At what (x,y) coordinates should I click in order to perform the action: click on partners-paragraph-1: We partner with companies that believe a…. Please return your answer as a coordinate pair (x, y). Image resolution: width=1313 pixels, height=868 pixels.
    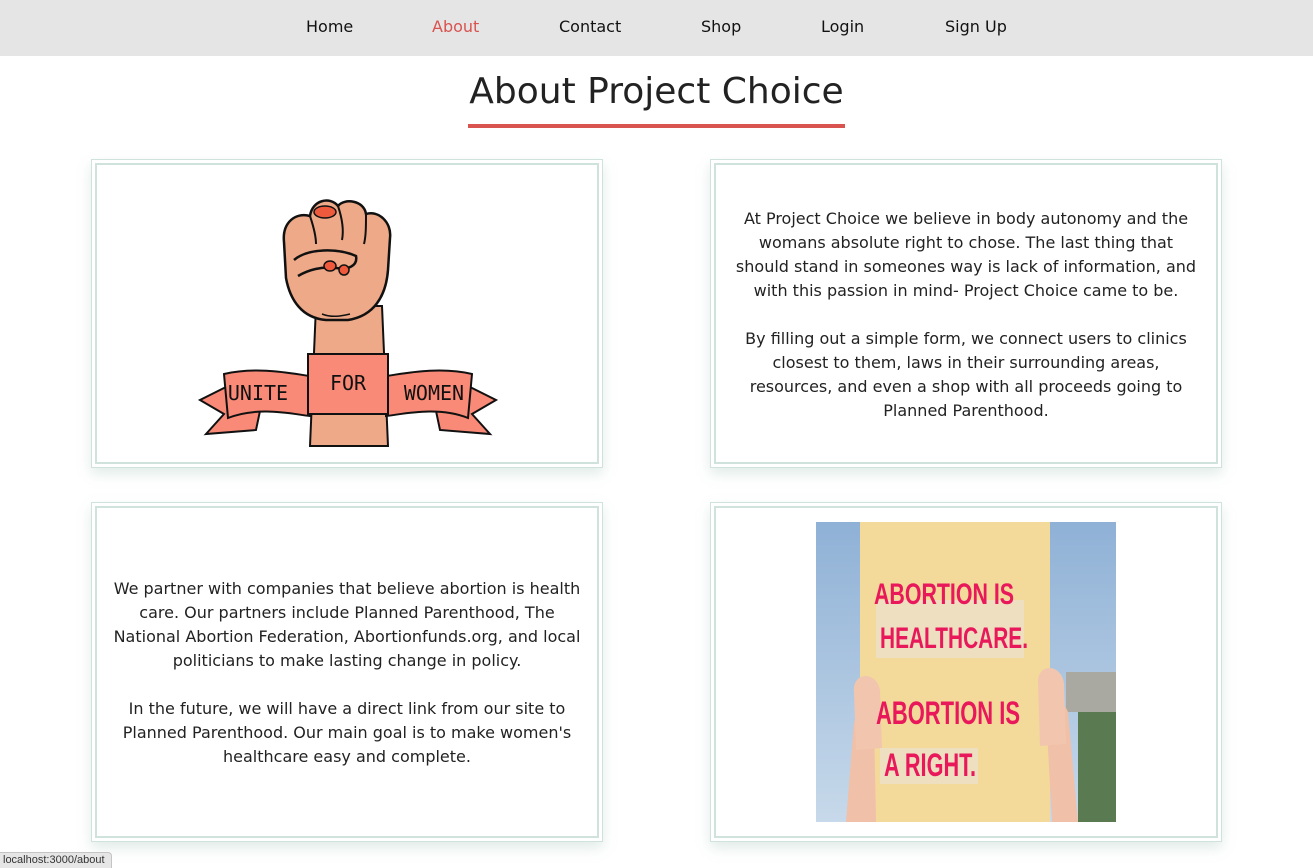
    Looking at the image, I should click on (347, 624).